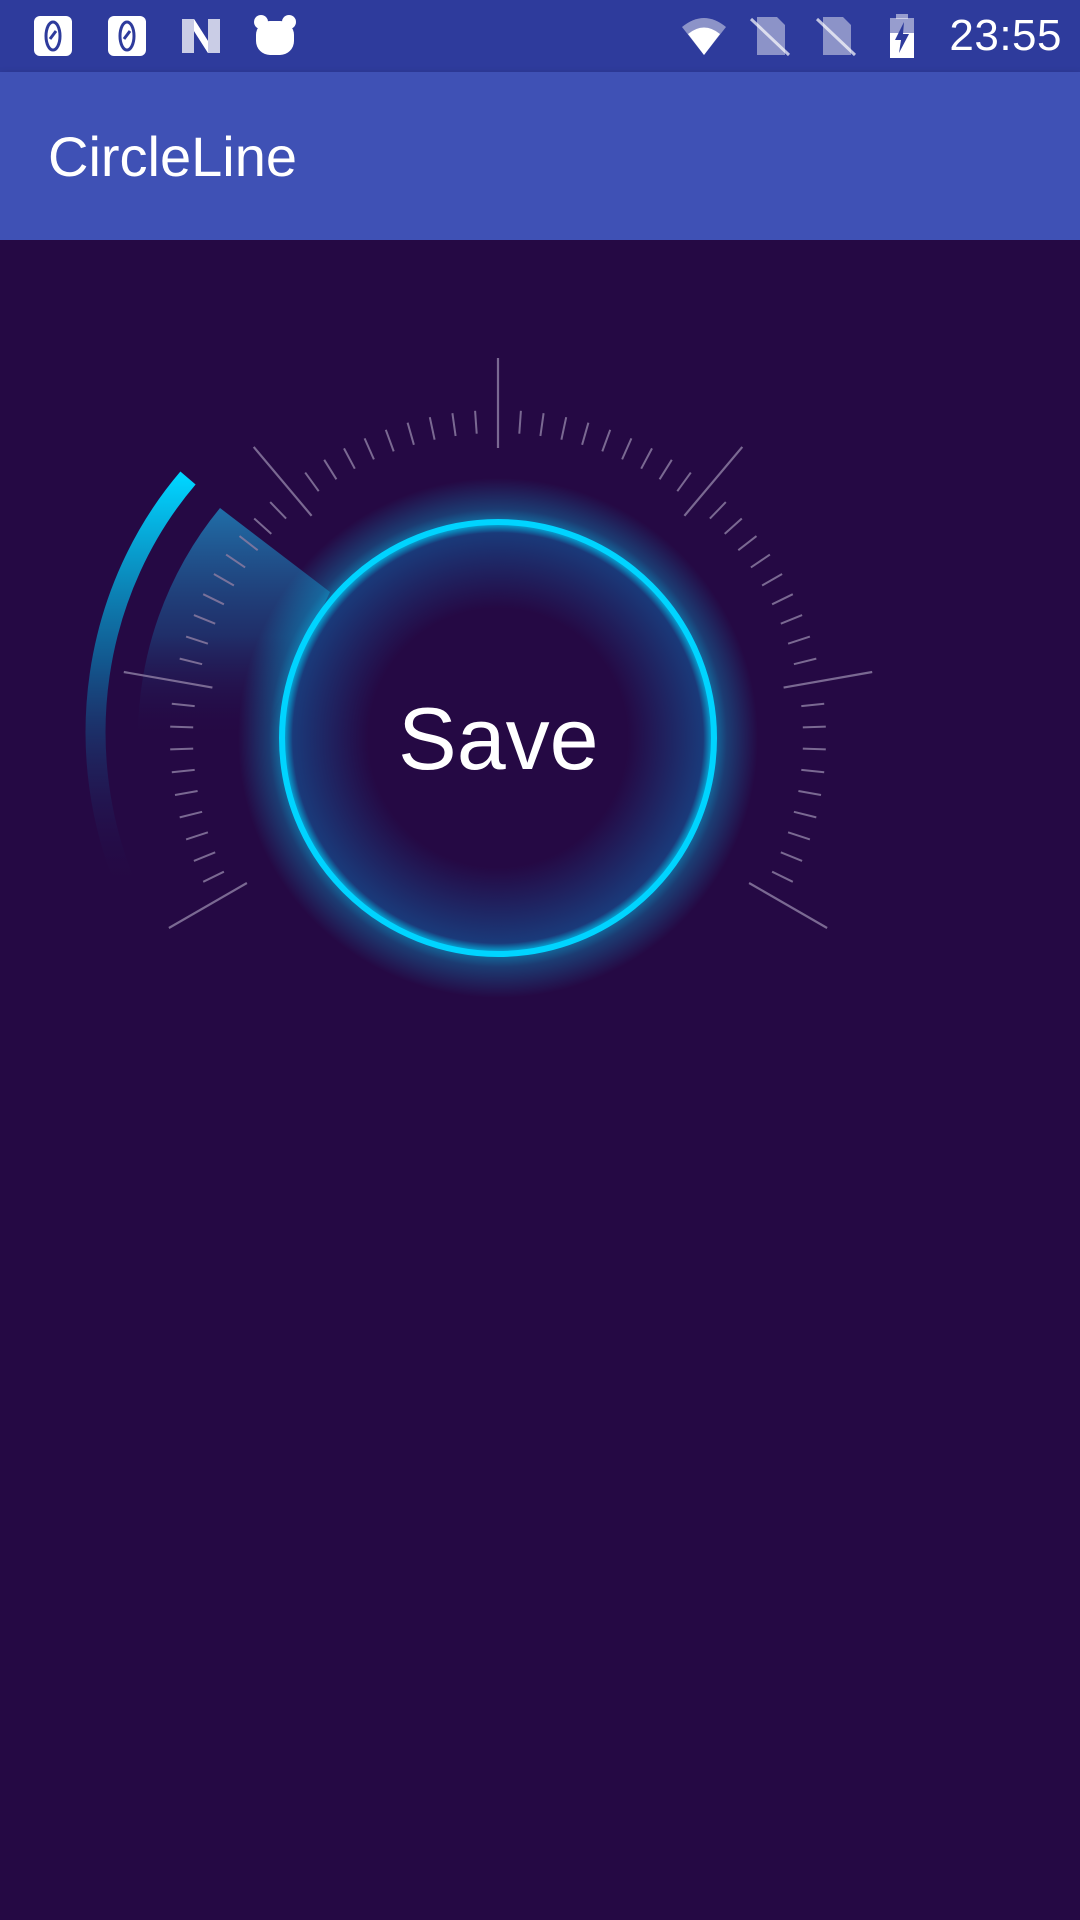 The image size is (1080, 1920). What do you see at coordinates (902, 36) in the screenshot?
I see `battery-charging-icon` at bounding box center [902, 36].